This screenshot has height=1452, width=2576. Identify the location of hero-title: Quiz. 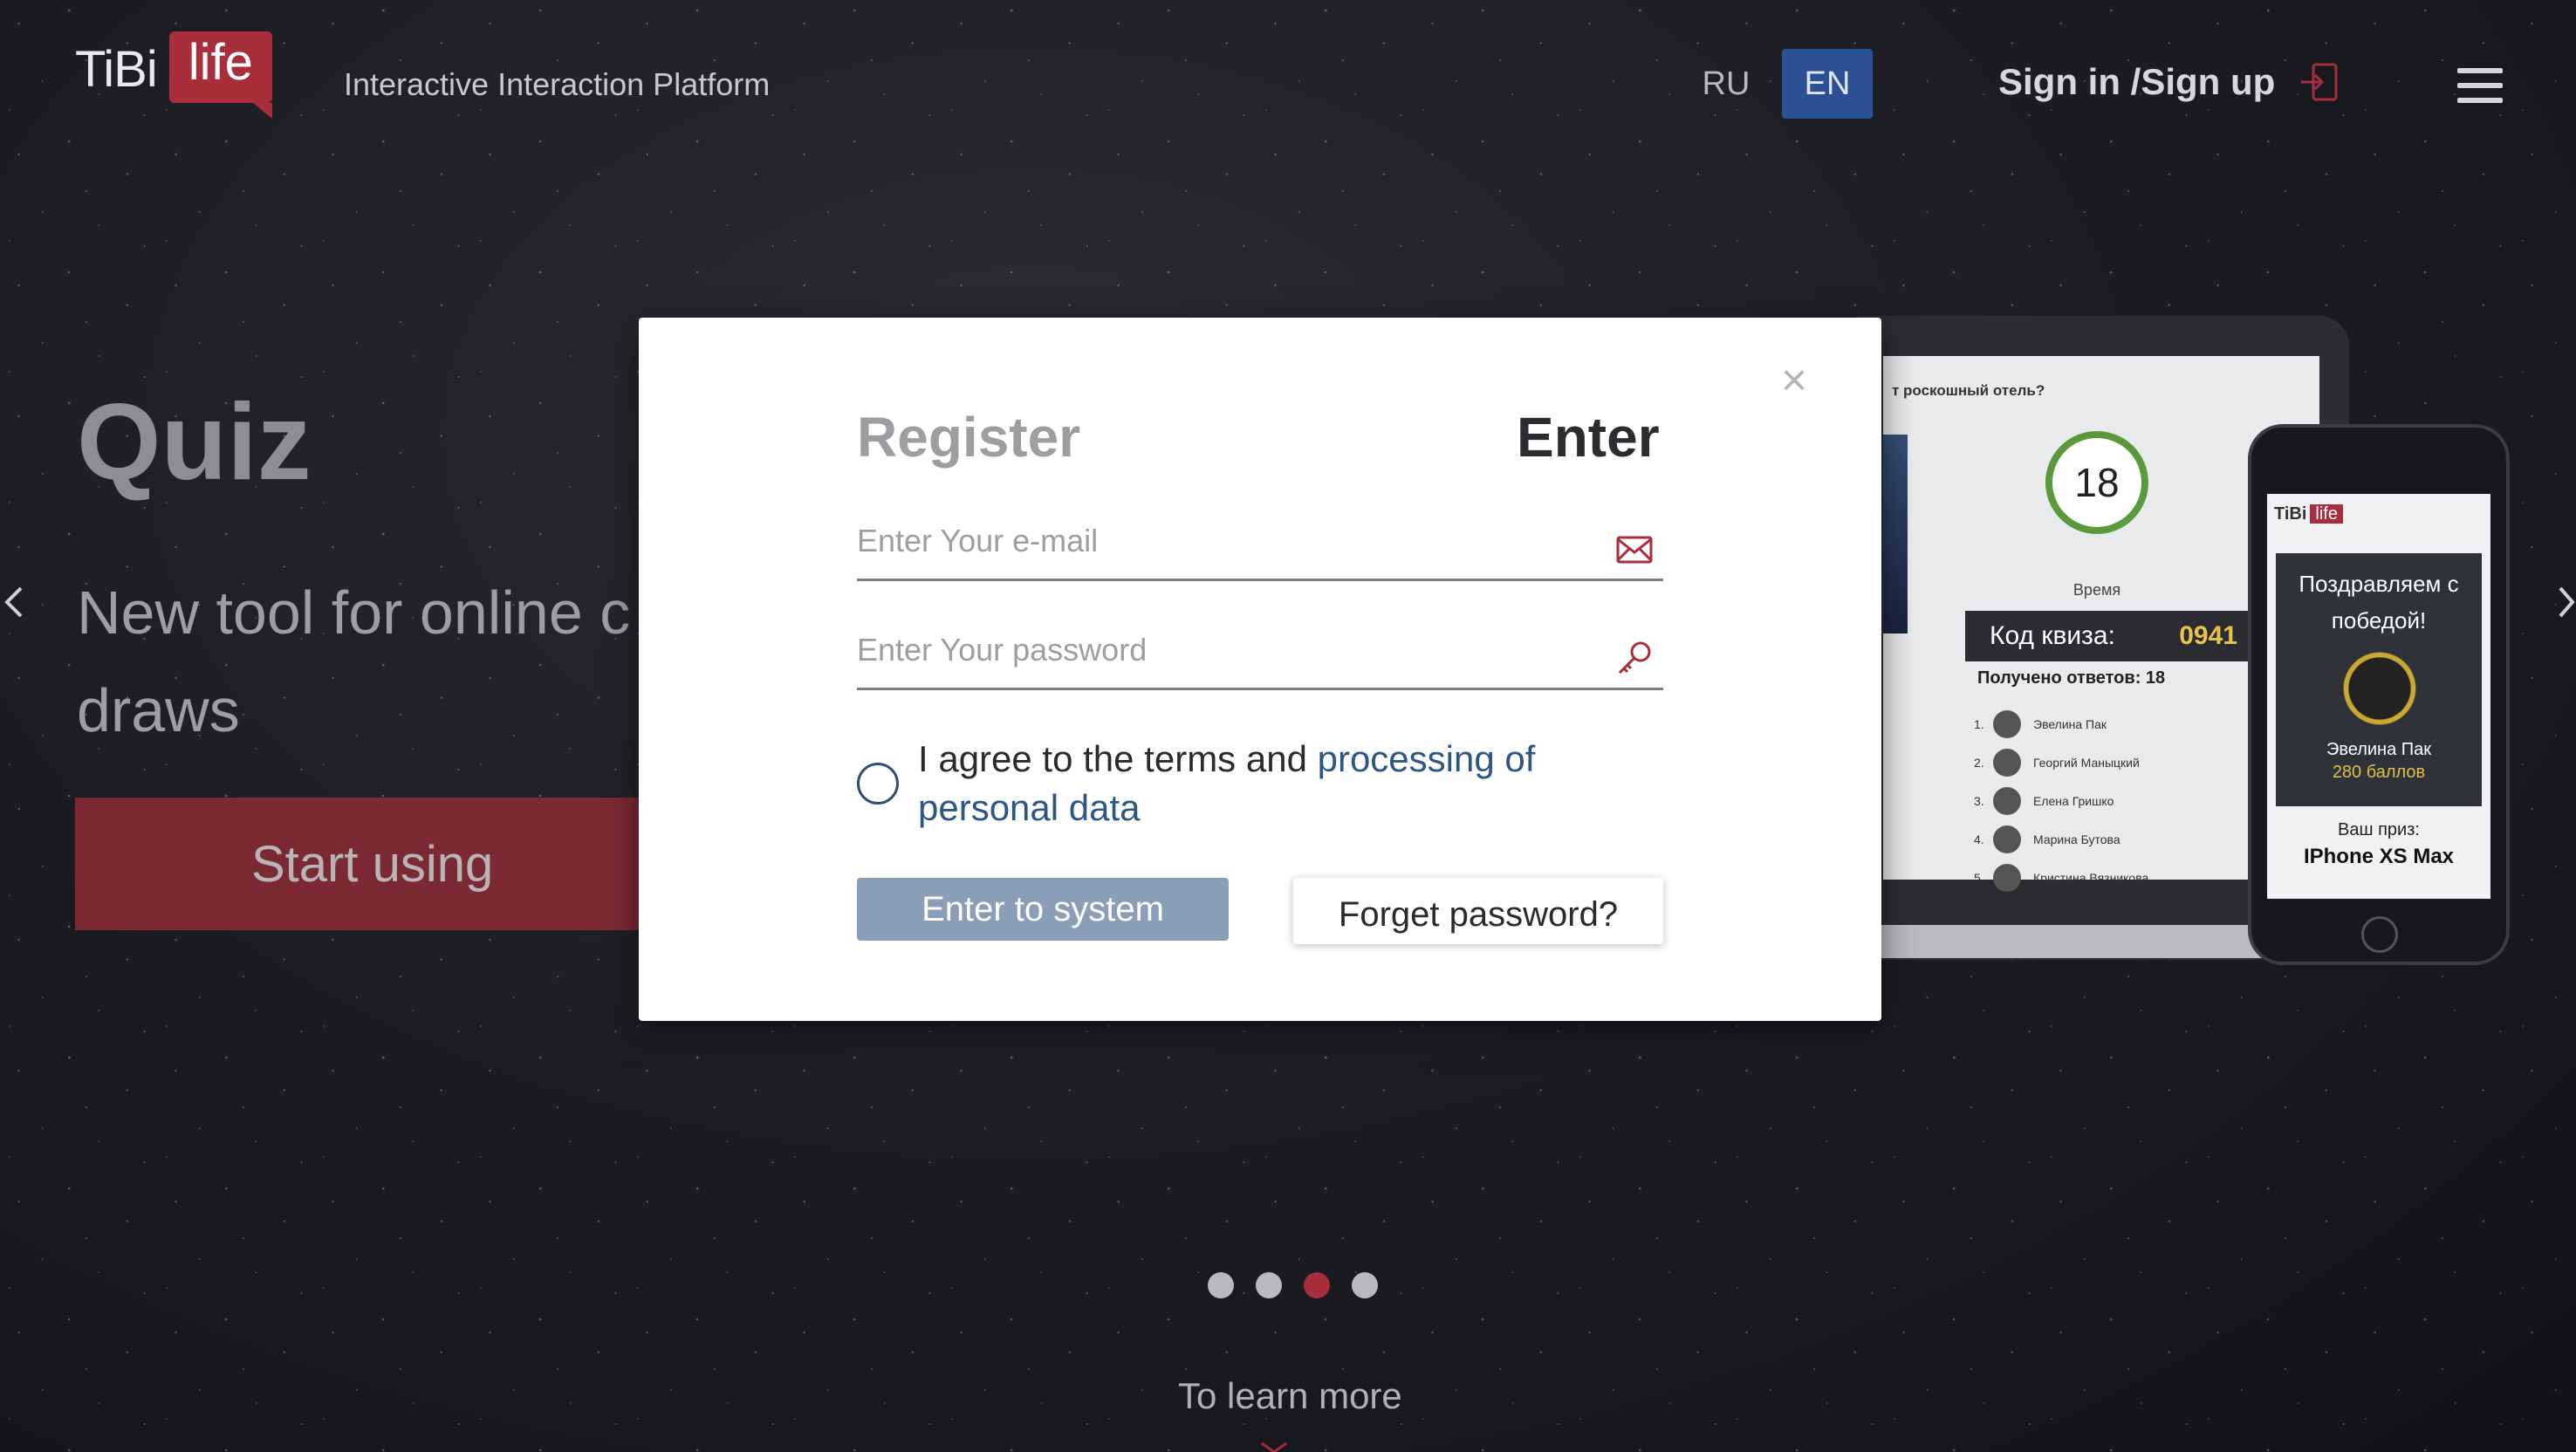
(194, 442).